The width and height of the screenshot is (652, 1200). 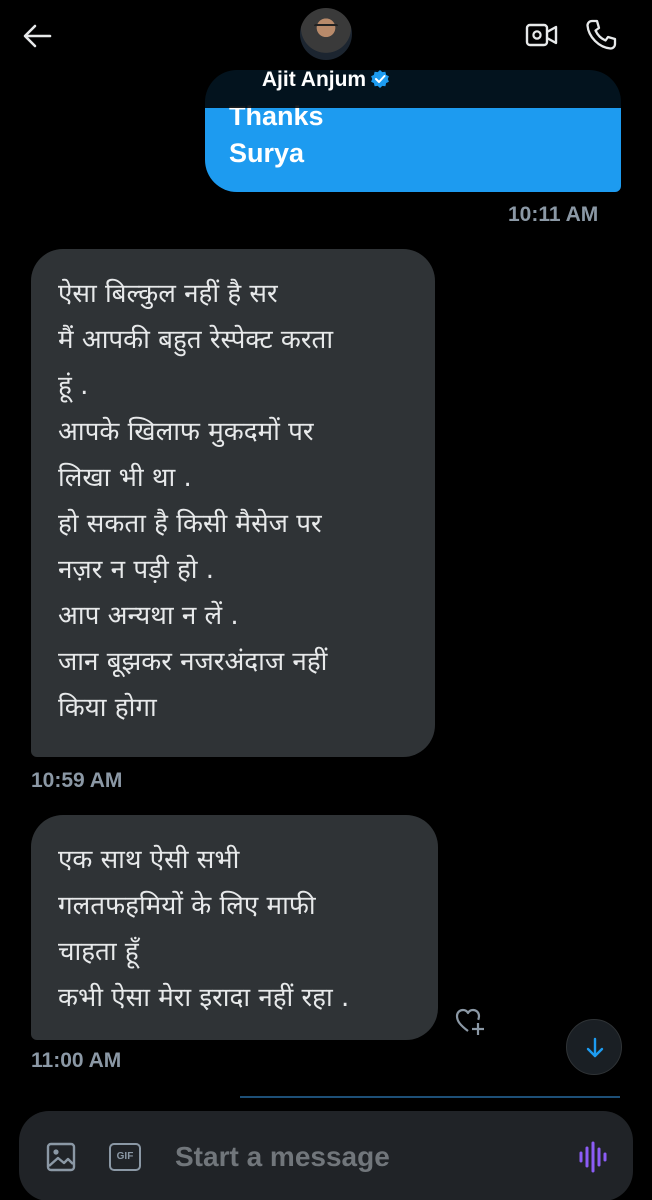 I want to click on image-icon, so click(x=61, y=1157).